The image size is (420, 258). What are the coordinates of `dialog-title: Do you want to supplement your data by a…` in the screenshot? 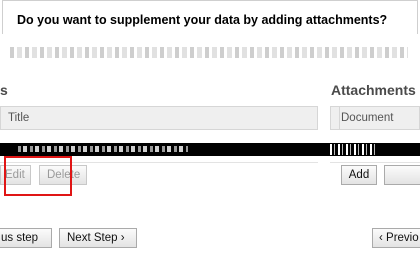 It's located at (202, 20).